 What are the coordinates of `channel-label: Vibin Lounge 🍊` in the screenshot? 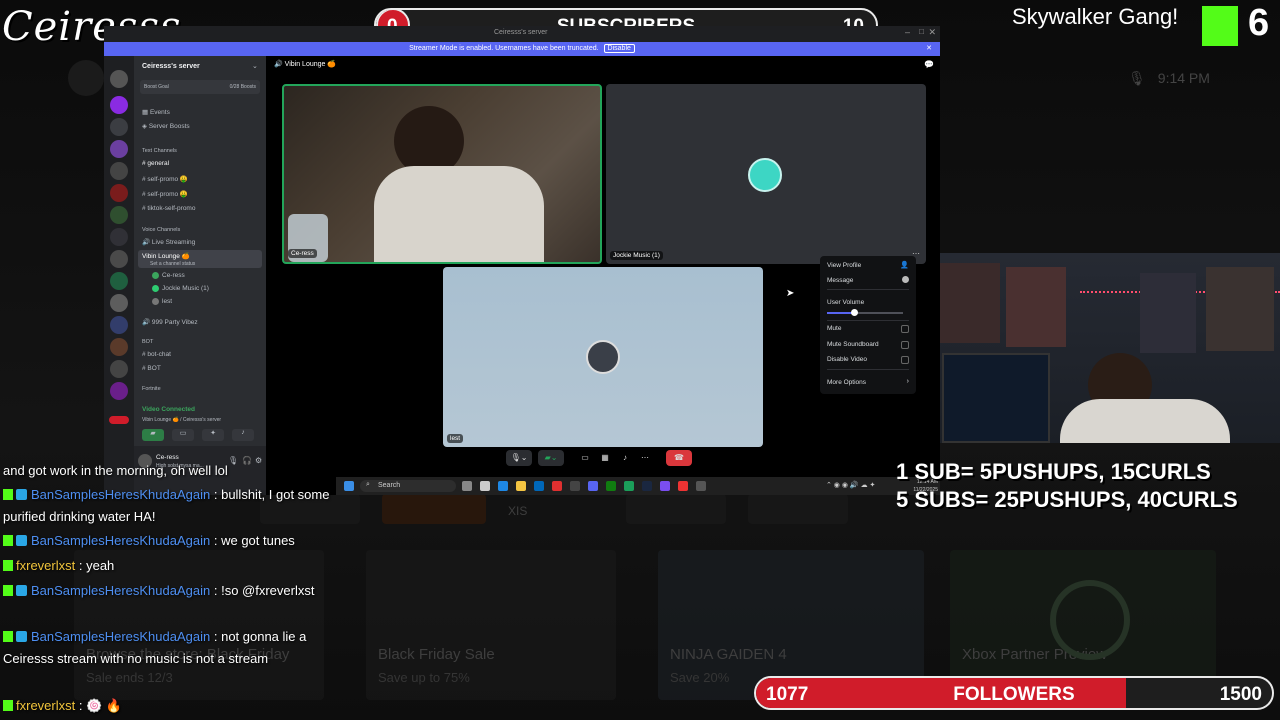 It's located at (166, 256).